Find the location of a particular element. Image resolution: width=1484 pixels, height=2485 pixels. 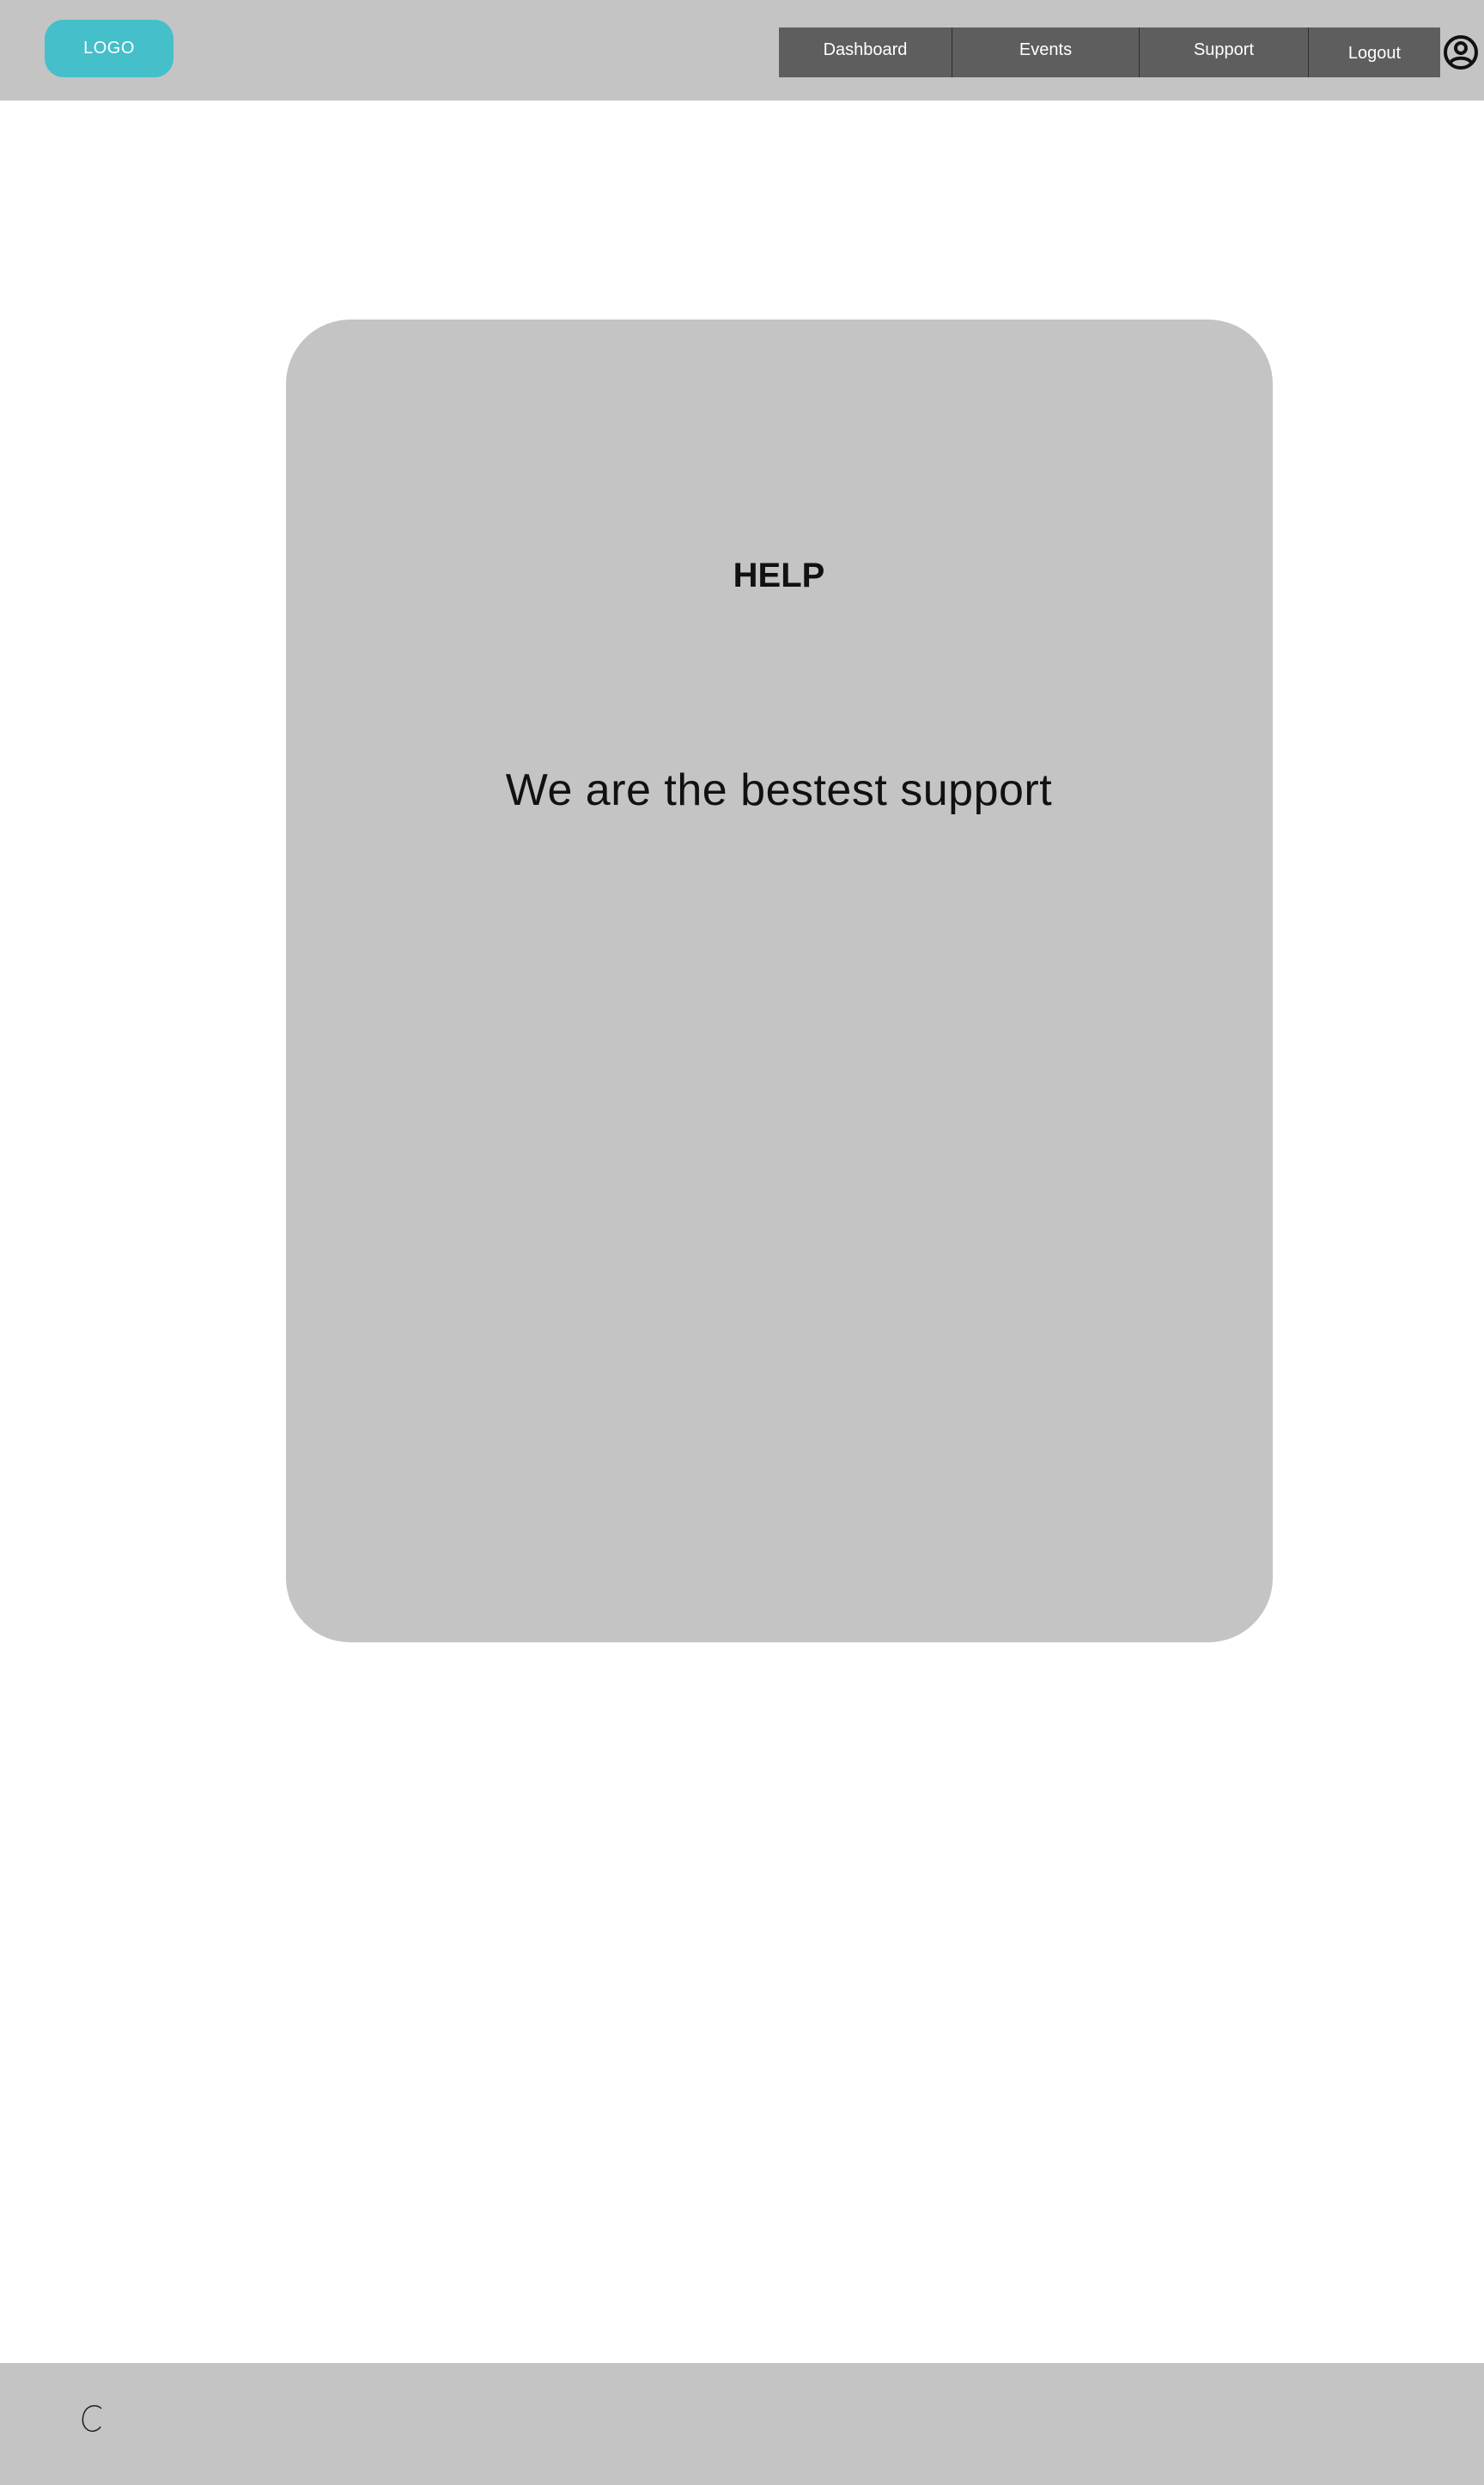

nav-events: Events is located at coordinates (1046, 52).